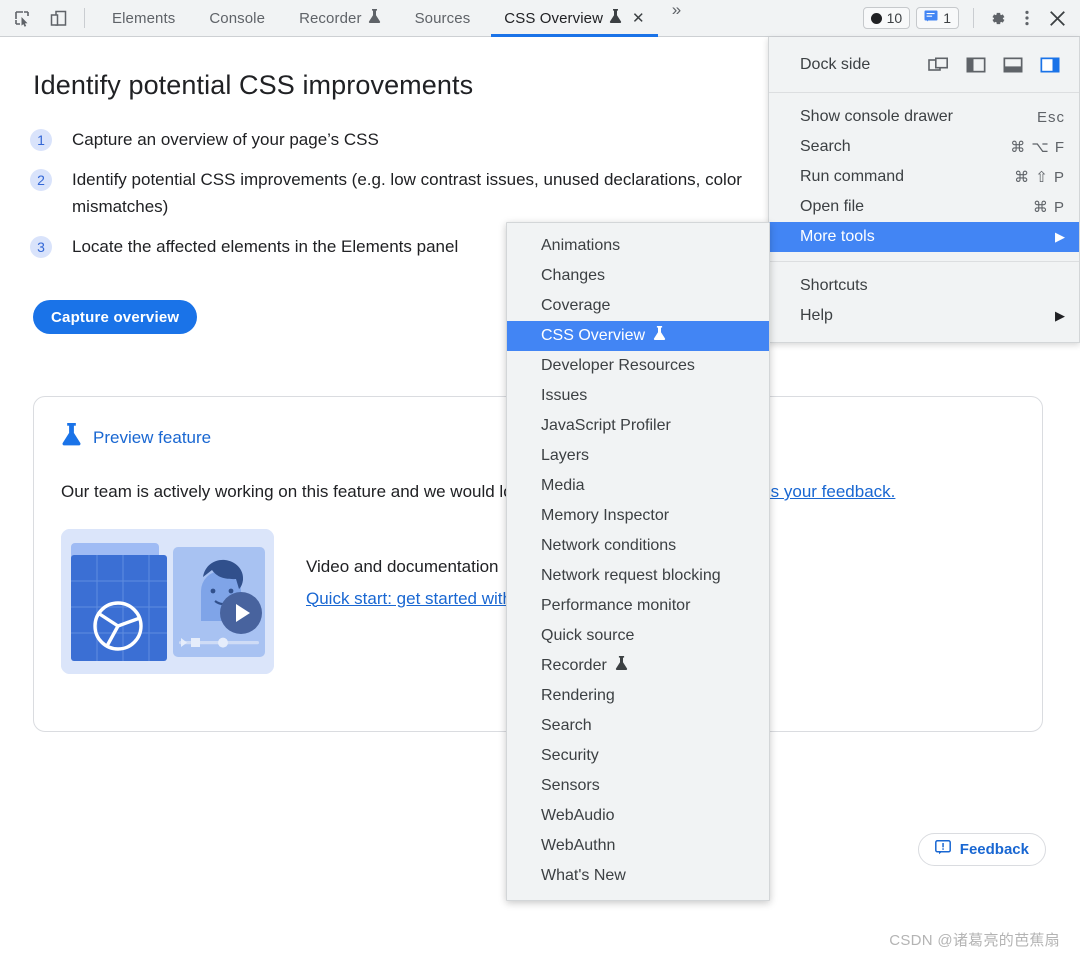  What do you see at coordinates (588, 635) in the screenshot?
I see `submenu-item-label: Quick source` at bounding box center [588, 635].